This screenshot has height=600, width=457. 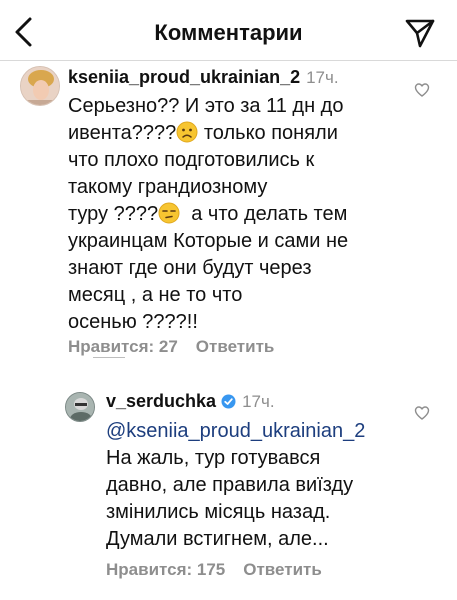 I want to click on send-button, so click(x=420, y=33).